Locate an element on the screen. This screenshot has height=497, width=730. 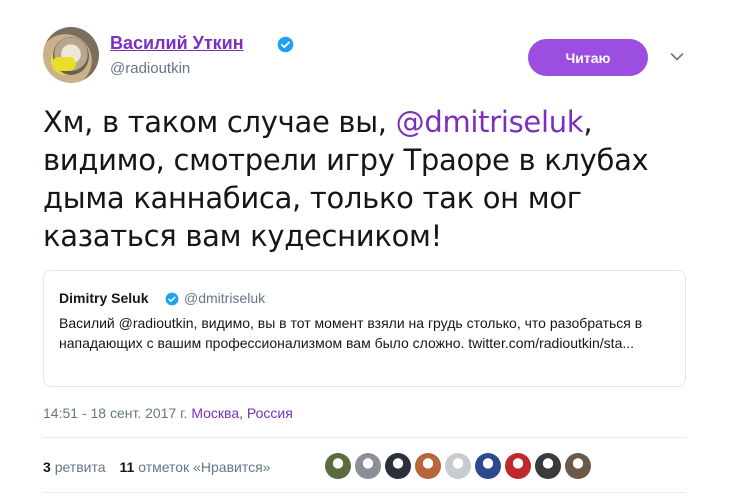
retweets-stat: 3 ретвита is located at coordinates (74, 467).